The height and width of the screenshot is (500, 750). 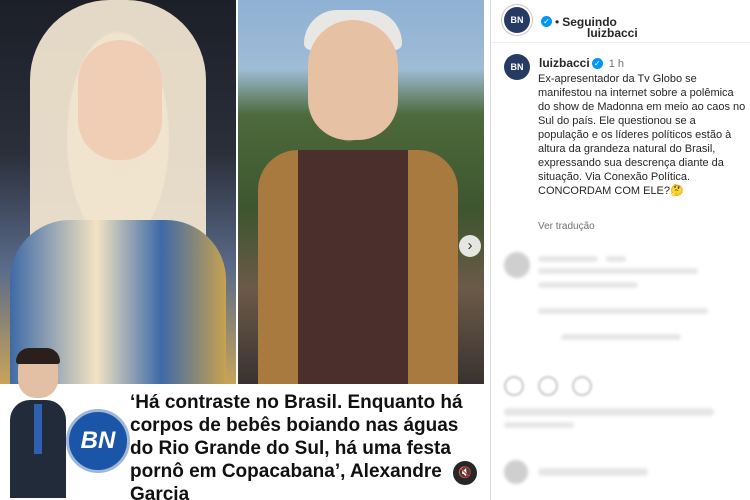 What do you see at coordinates (470, 246) in the screenshot?
I see `chevron-right-icon: ›` at bounding box center [470, 246].